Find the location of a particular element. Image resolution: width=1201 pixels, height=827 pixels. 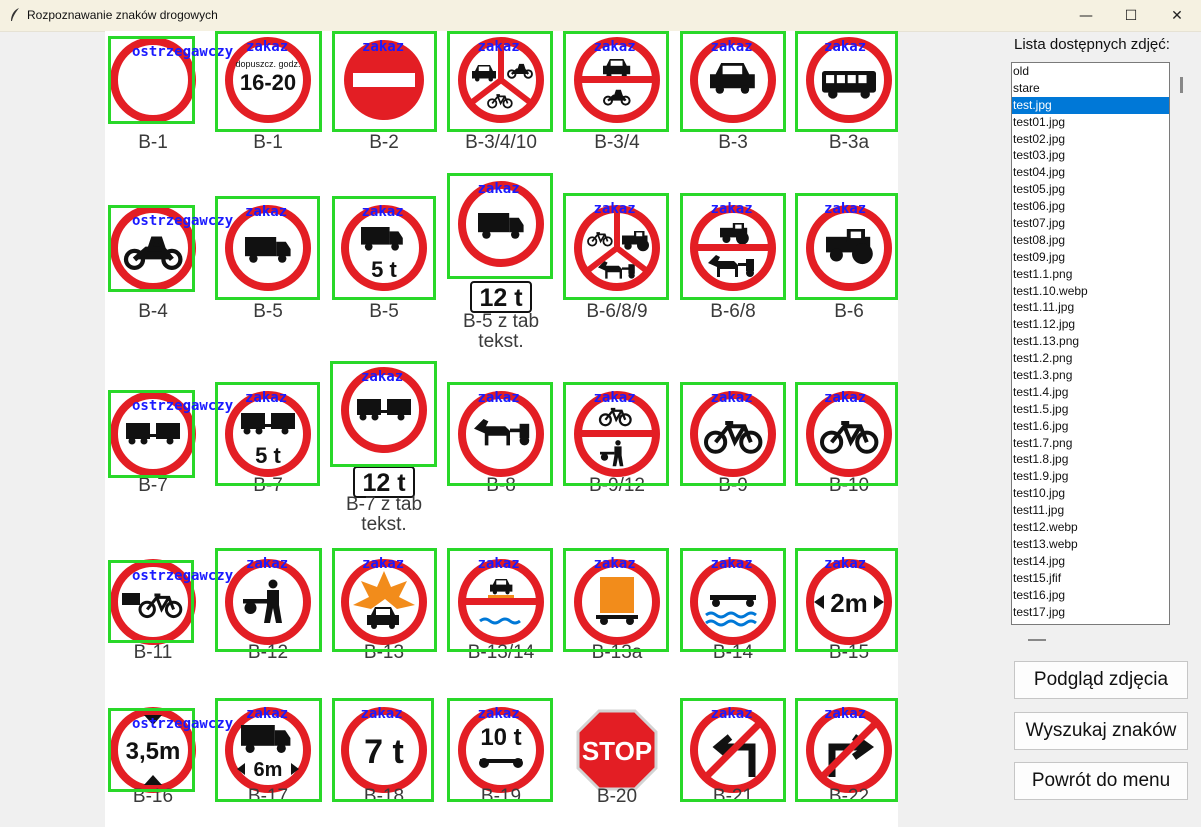

file-list-item: test.jpg is located at coordinates (1090, 105).